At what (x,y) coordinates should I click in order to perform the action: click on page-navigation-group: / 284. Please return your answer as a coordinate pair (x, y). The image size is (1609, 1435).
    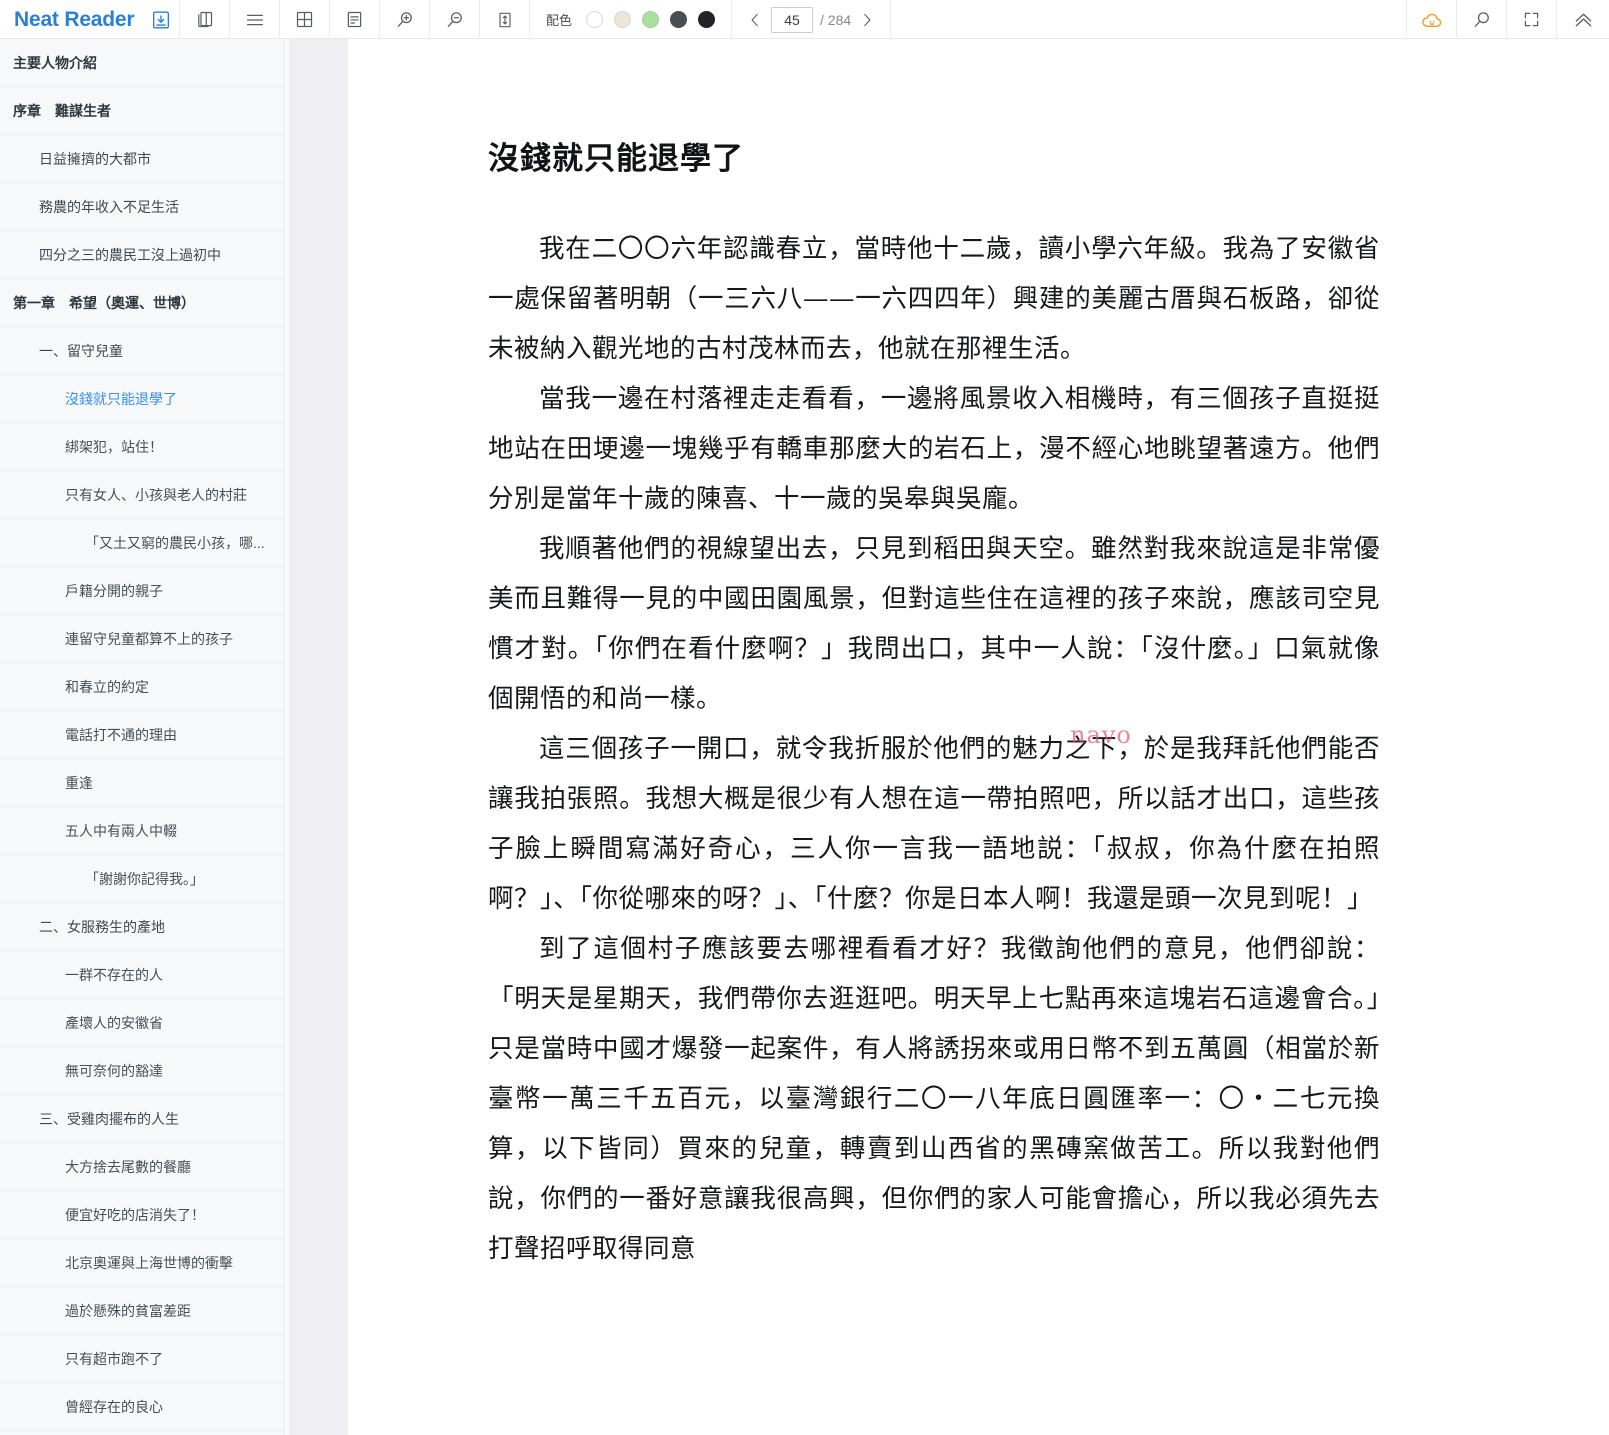
    Looking at the image, I should click on (812, 19).